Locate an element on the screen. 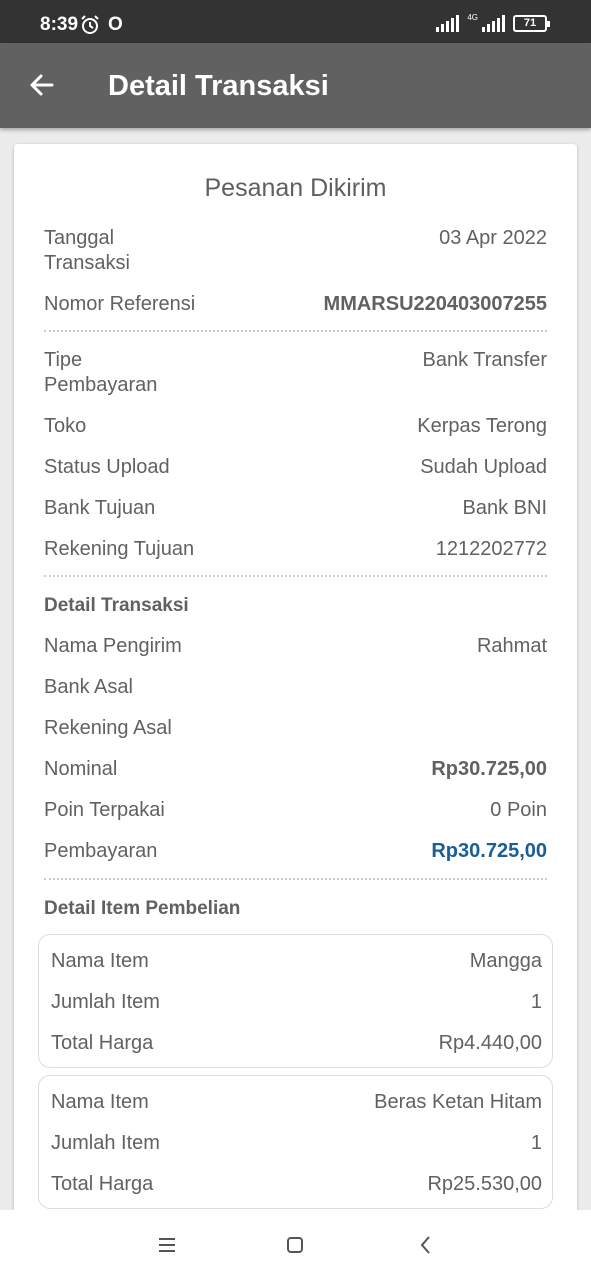 Image resolution: width=591 pixels, height=1280 pixels. battery-level: 71 is located at coordinates (530, 23).